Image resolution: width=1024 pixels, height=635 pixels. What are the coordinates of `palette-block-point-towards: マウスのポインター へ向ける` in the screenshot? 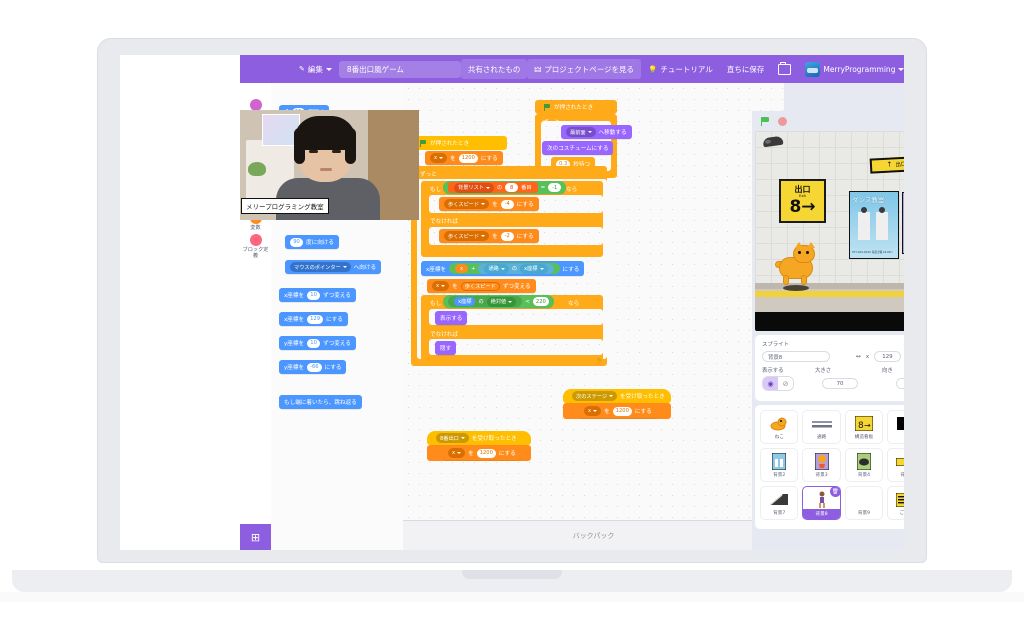 It's located at (333, 267).